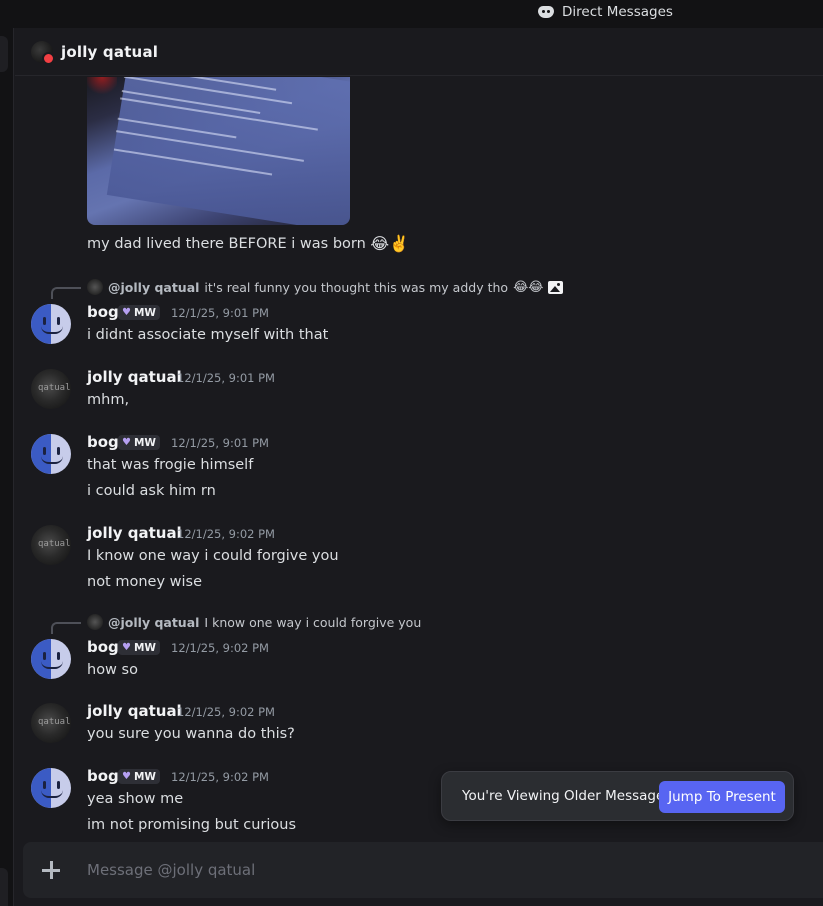  Describe the element at coordinates (102, 87) in the screenshot. I see `photo-red-glow` at that location.